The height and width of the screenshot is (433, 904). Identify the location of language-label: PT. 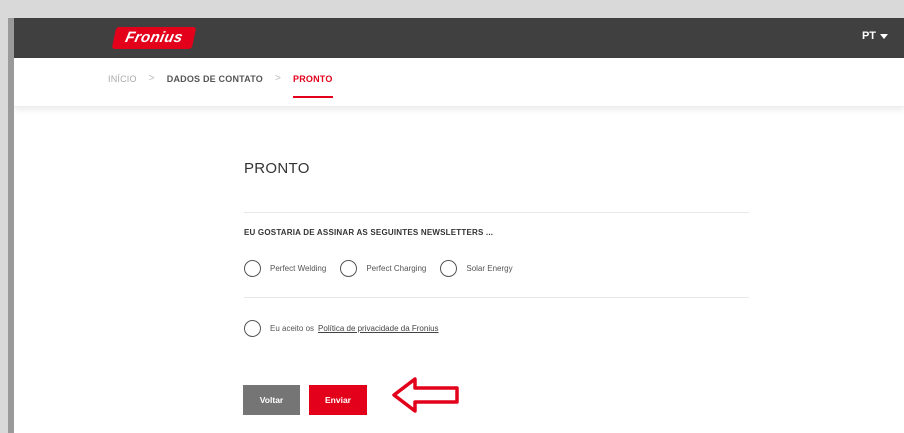
(868, 36).